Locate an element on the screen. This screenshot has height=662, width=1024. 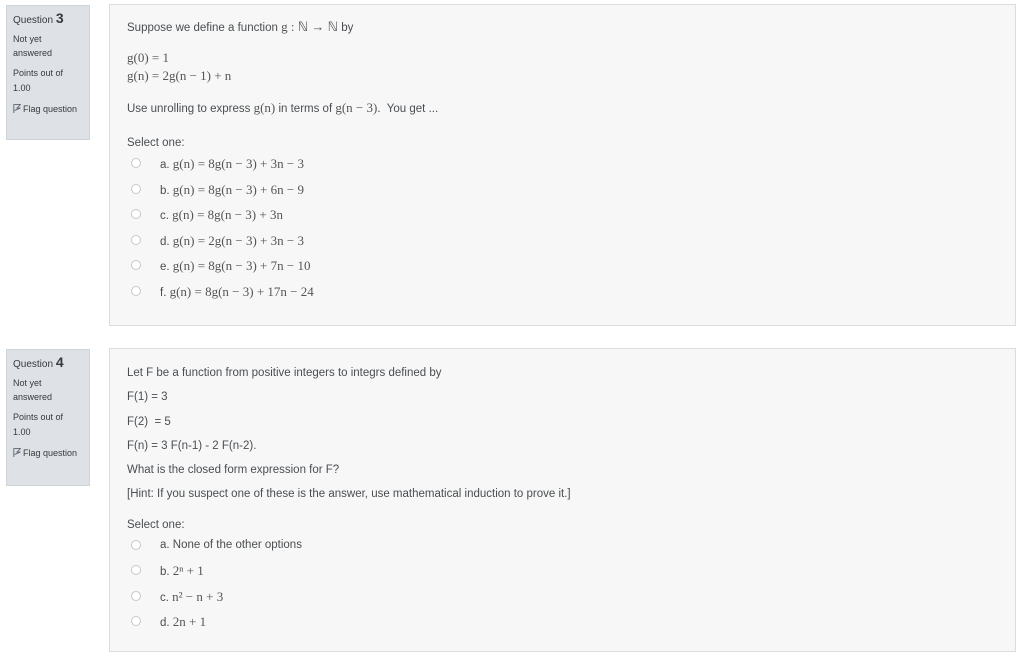
definition-line: g(n) = 2g(n − 1) + n is located at coordinates (179, 75).